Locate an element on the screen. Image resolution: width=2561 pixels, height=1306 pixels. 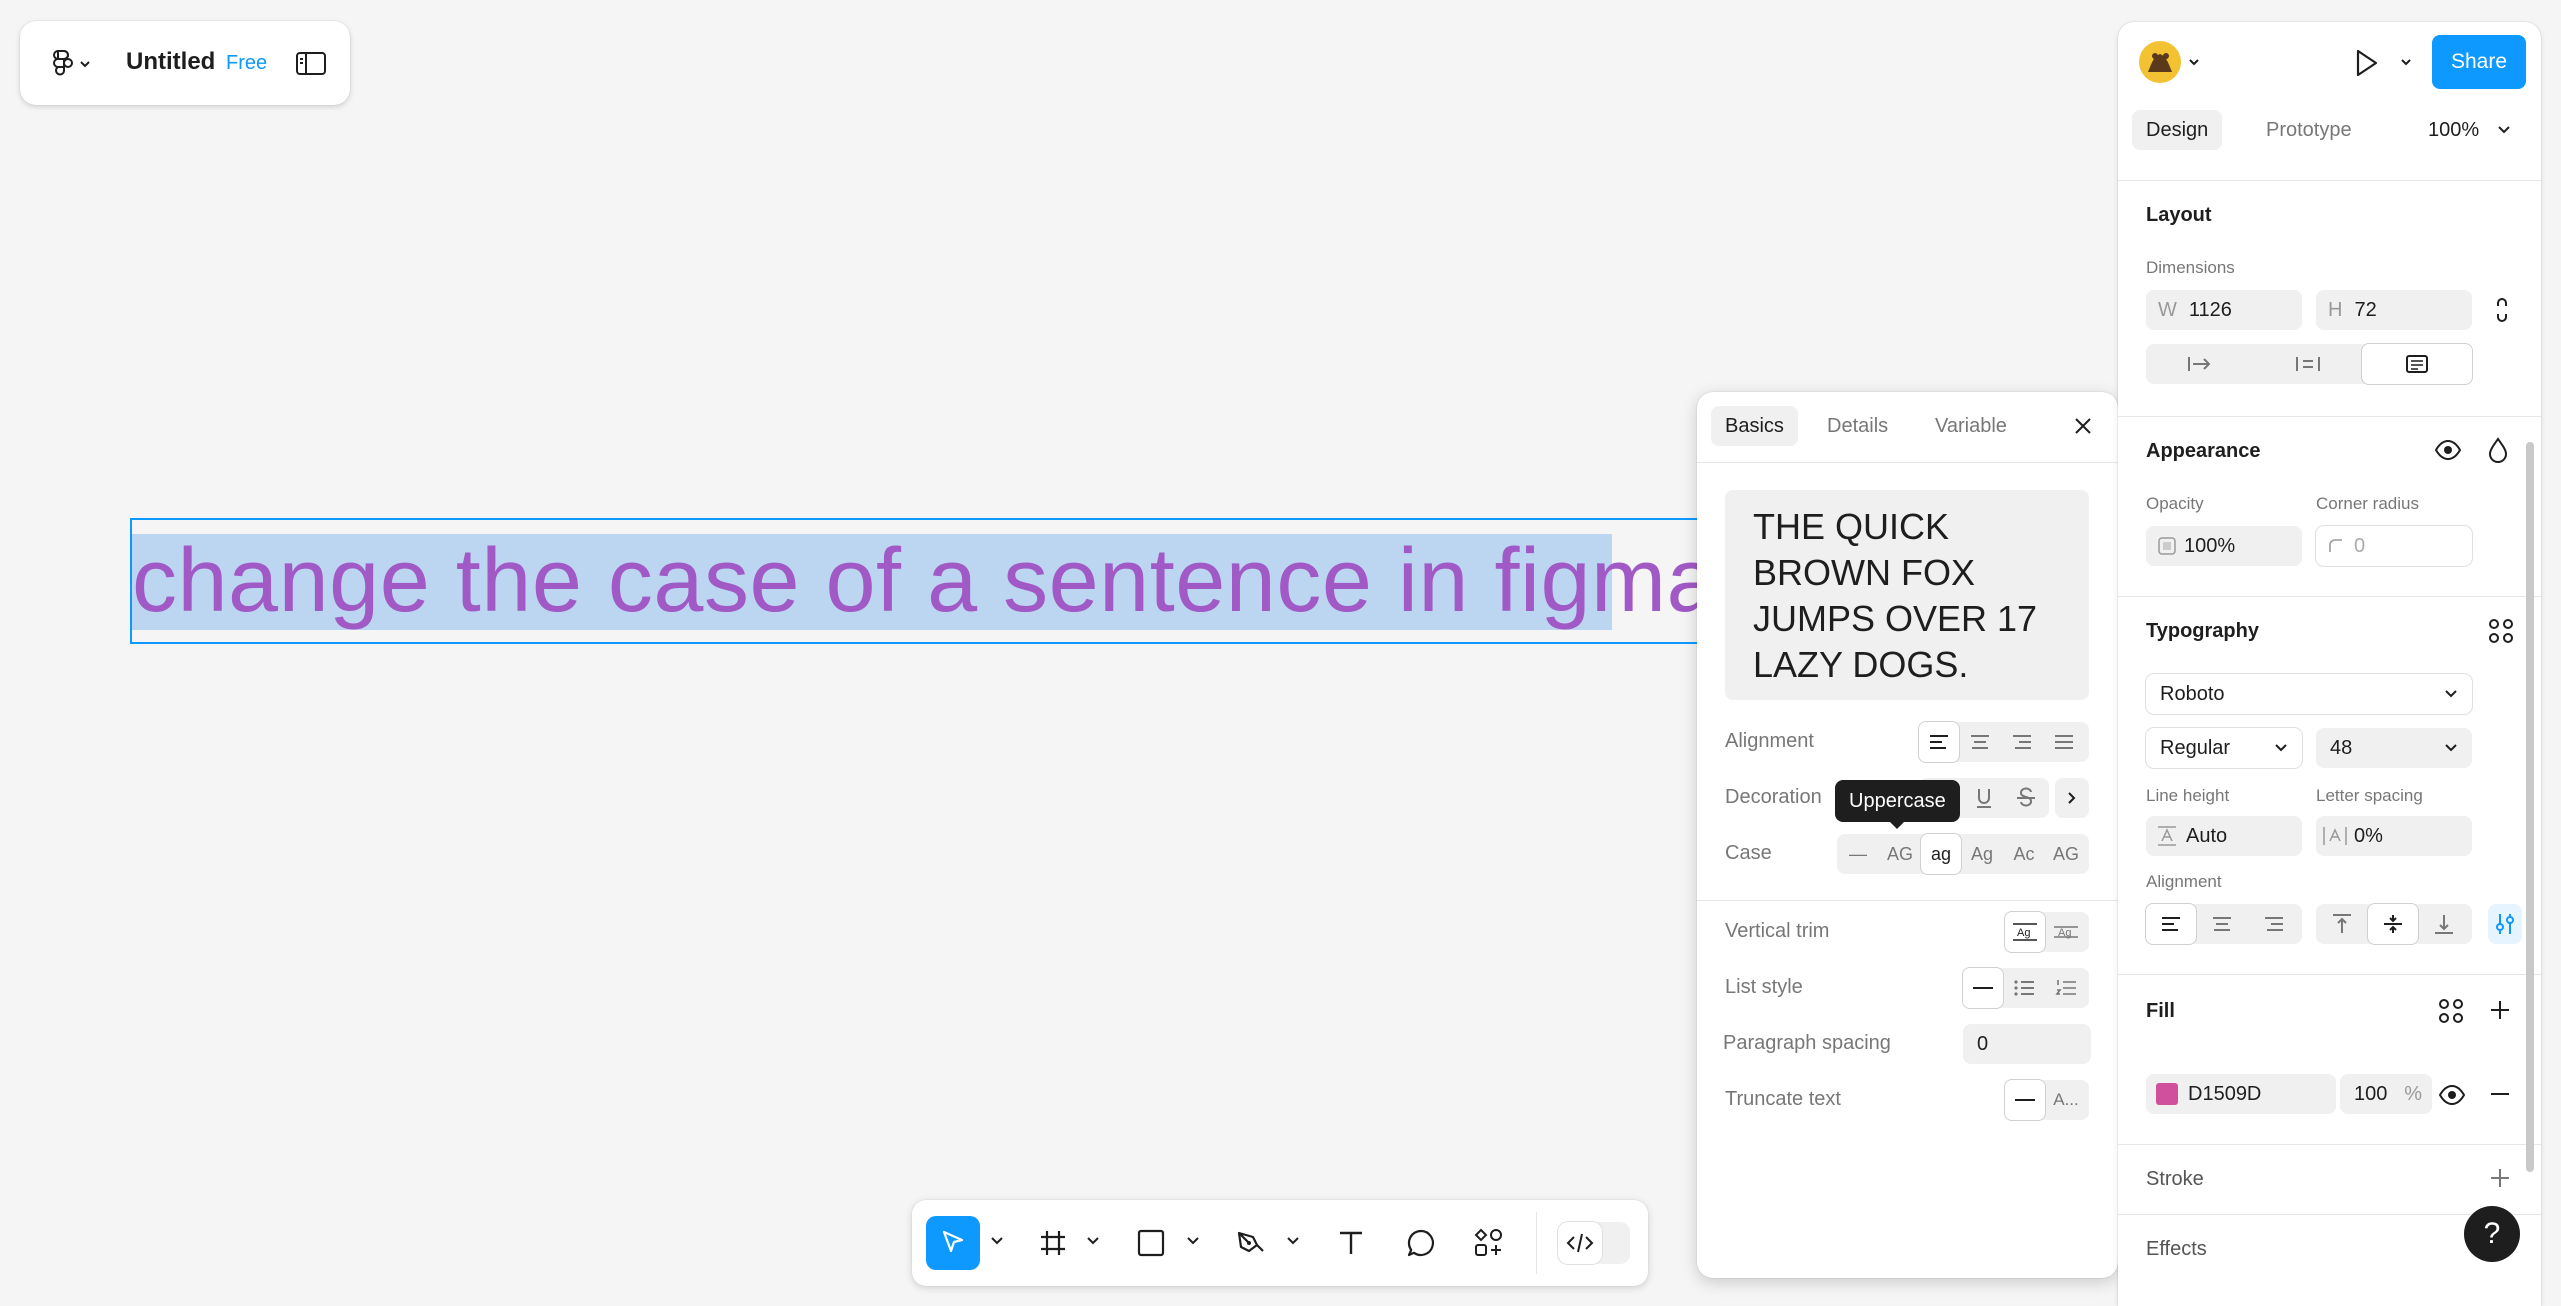
case-lowercase-button: ag is located at coordinates (1941, 854).